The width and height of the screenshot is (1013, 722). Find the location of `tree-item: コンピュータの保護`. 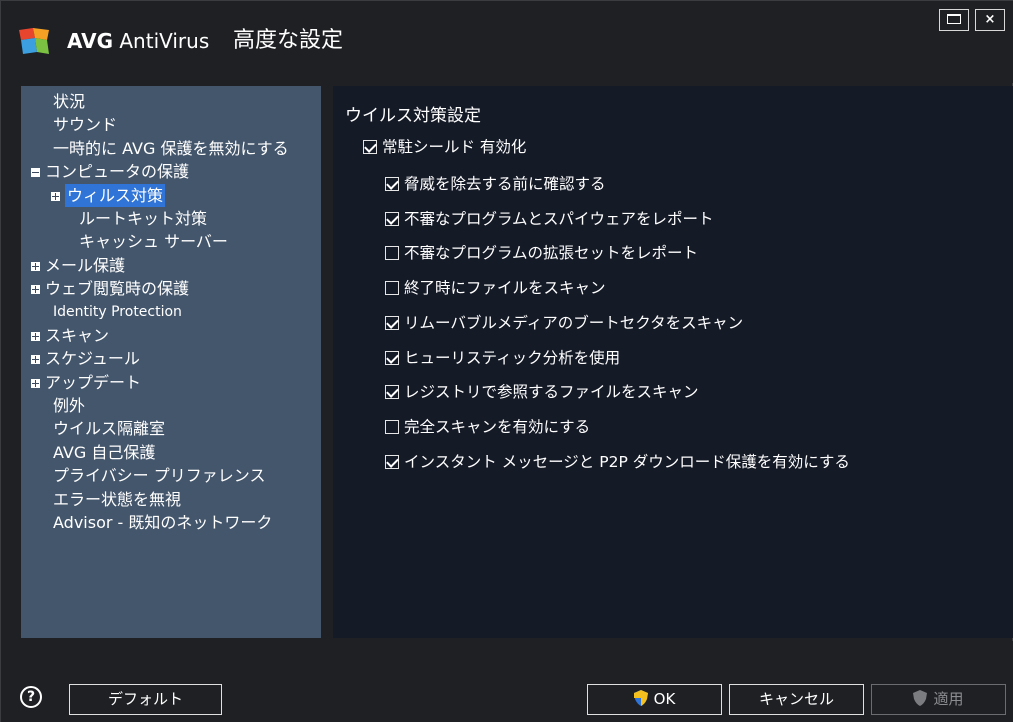

tree-item: コンピュータの保護 is located at coordinates (171, 171).